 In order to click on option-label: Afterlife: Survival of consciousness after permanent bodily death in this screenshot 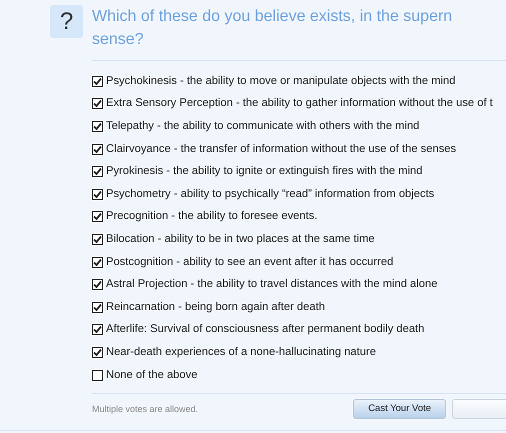, I will do `click(265, 329)`.